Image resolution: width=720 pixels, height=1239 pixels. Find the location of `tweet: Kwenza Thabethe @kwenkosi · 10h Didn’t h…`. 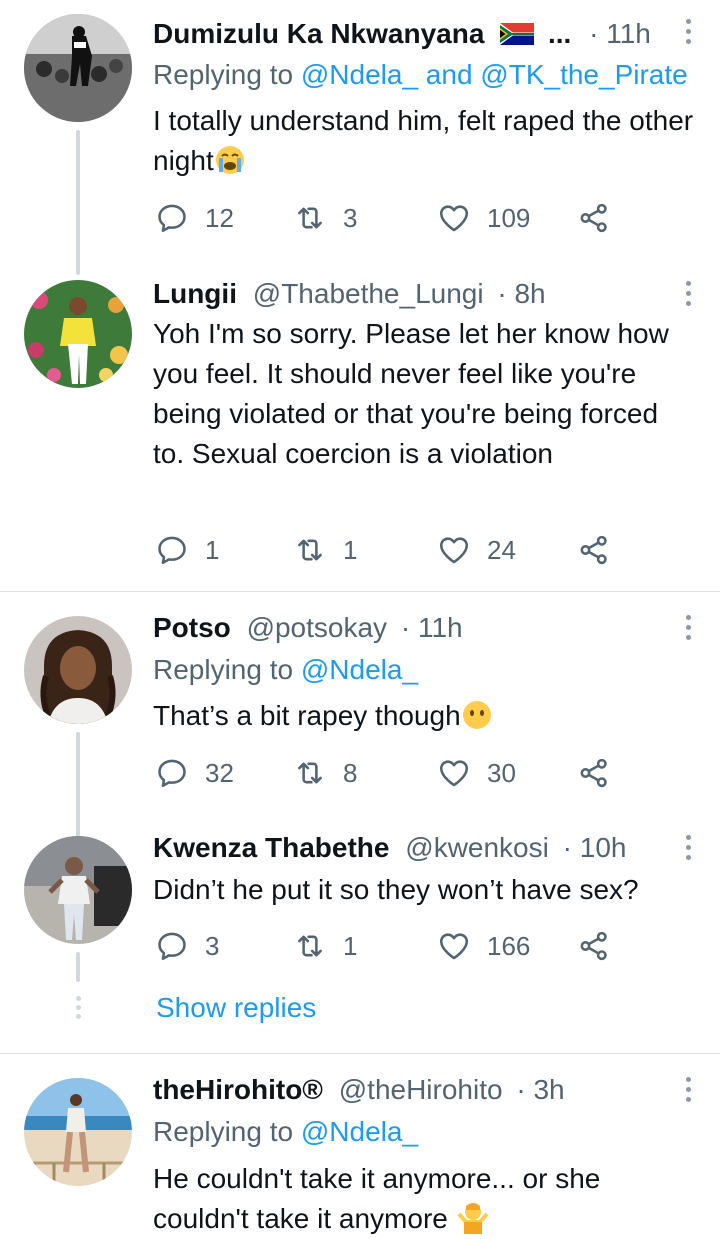

tweet: Kwenza Thabethe @kwenkosi · 10h Didn’t h… is located at coordinates (360, 902).